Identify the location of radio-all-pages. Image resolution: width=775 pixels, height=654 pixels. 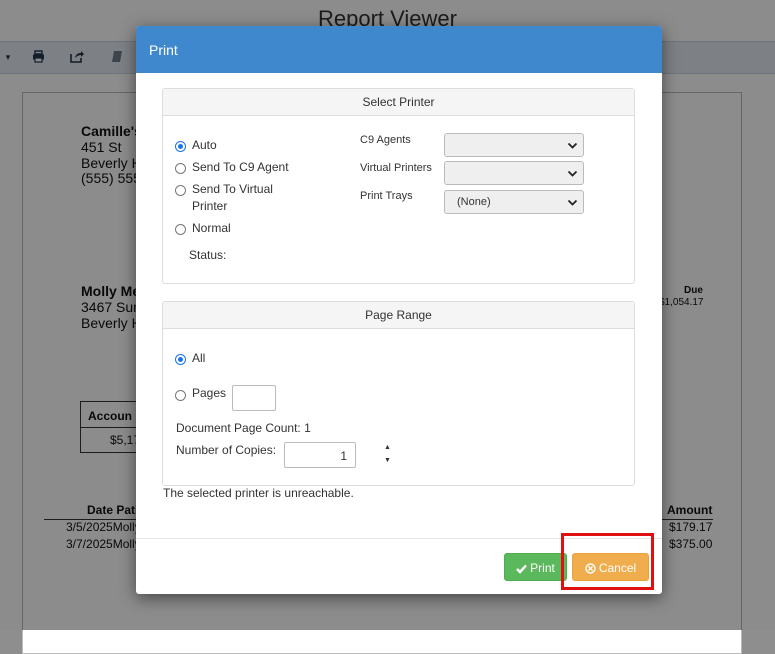
(180, 359).